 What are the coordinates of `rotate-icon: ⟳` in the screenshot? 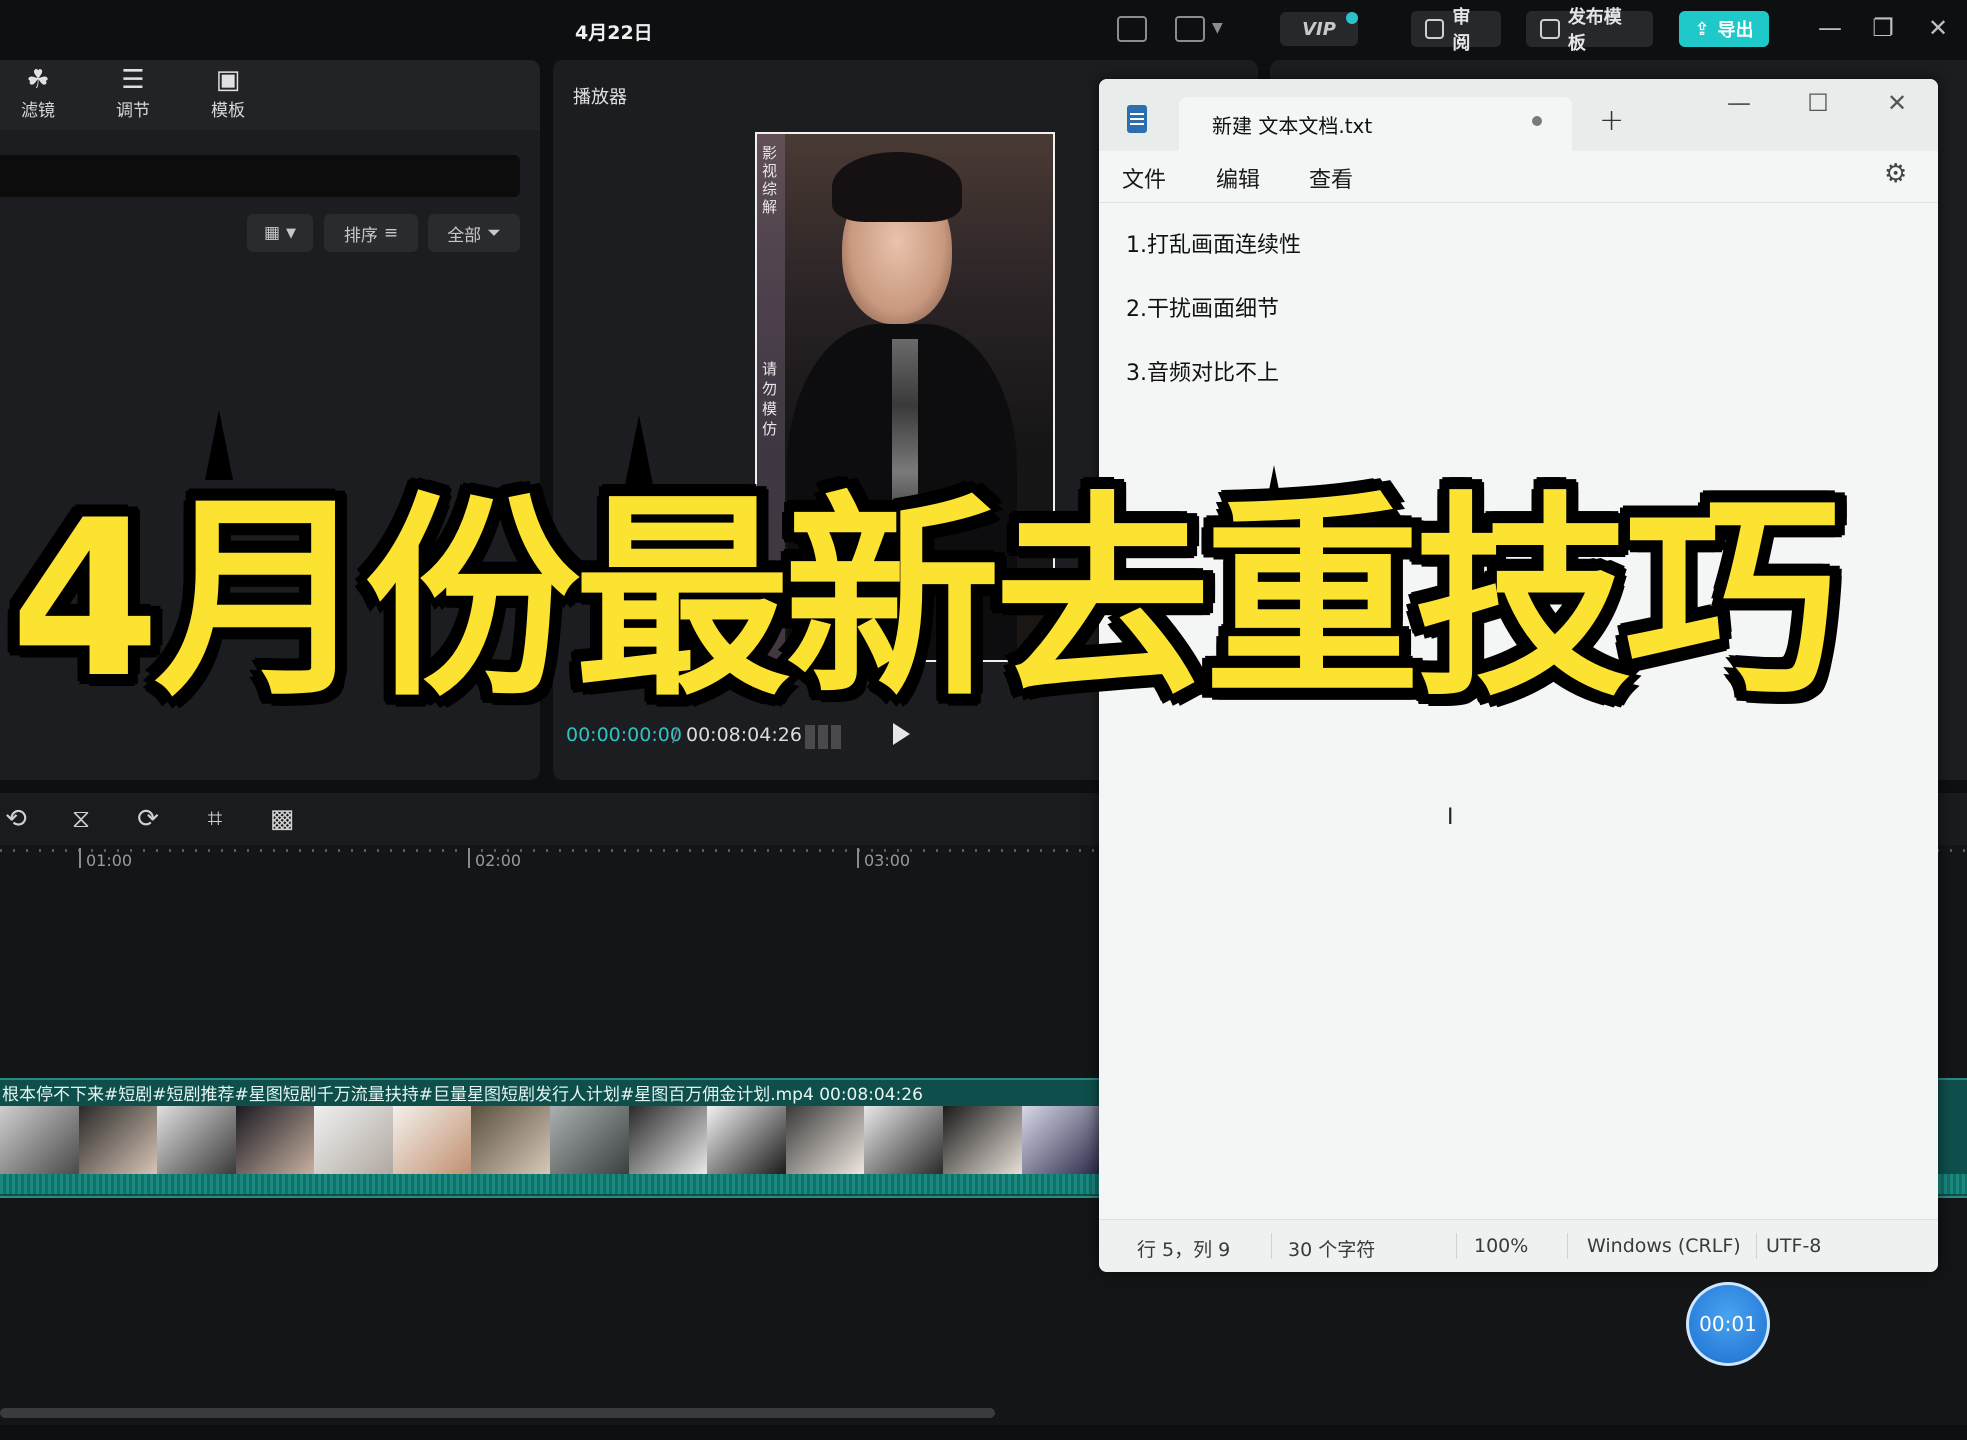 It's located at (148, 819).